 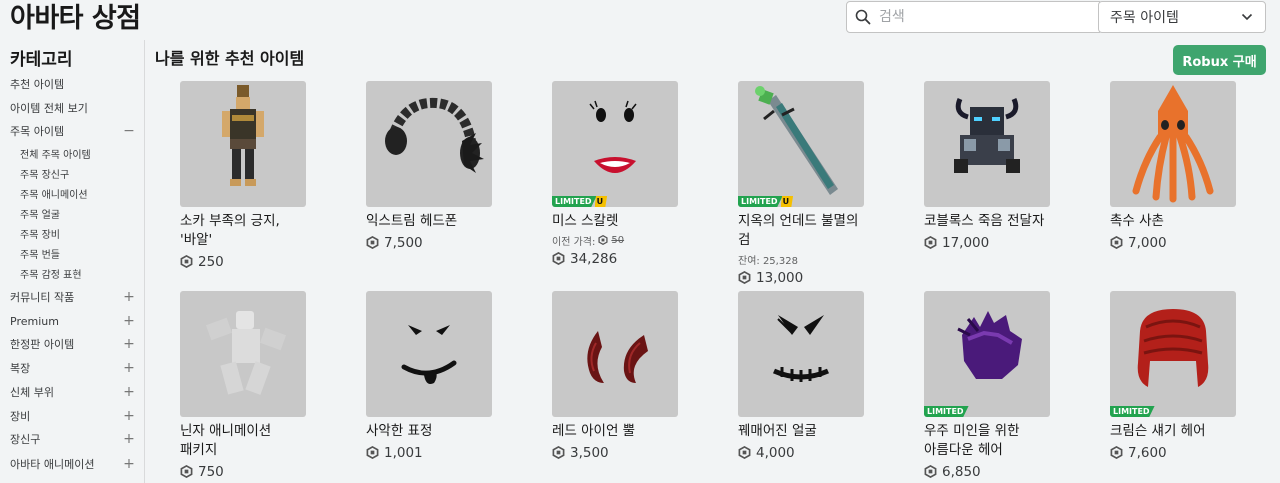 I want to click on sidebar-item-clothing: 복장 +, so click(x=72, y=368).